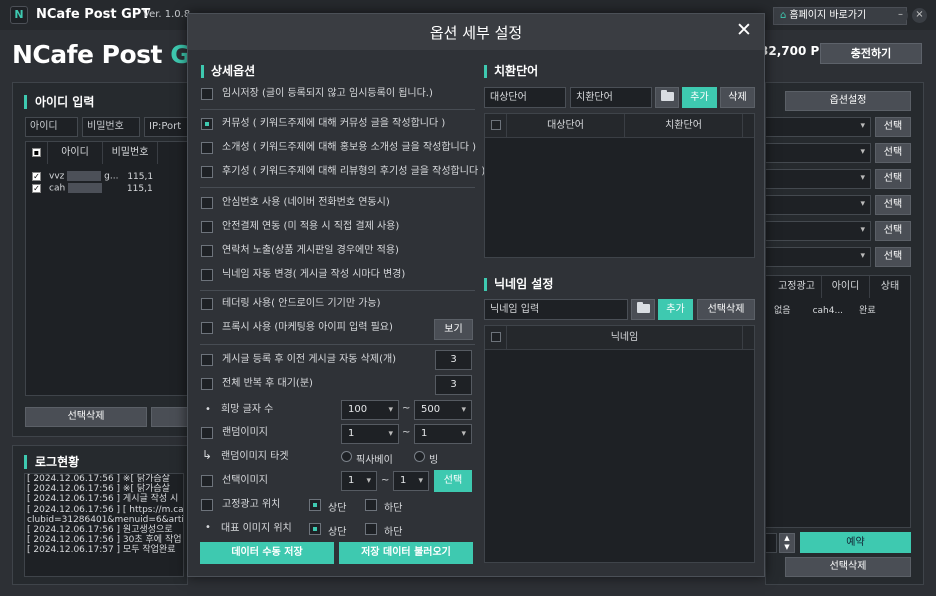 This screenshot has width=936, height=596. Describe the element at coordinates (393, 532) in the screenshot. I see `rep-image-bottom-label: 하단` at that location.